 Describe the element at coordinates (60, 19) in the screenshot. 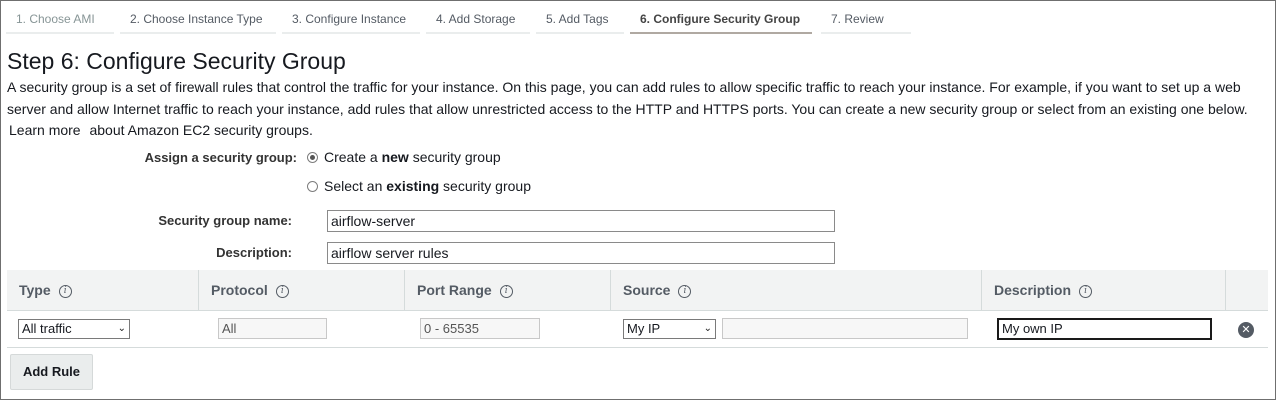

I see `wizard-step-choose-ami: 1. Choose AMI` at that location.